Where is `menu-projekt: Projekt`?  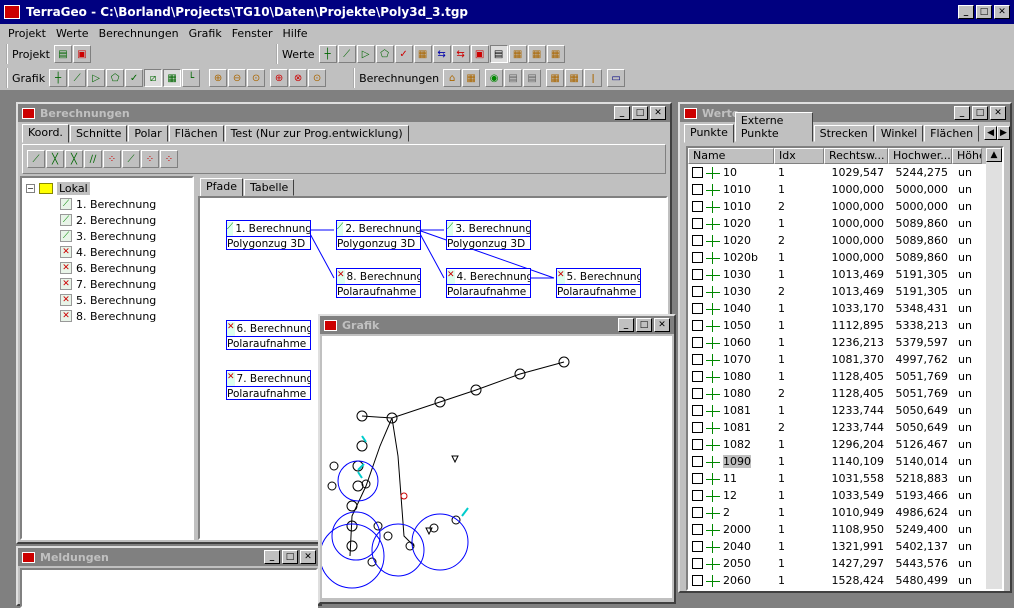 menu-projekt: Projekt is located at coordinates (27, 33).